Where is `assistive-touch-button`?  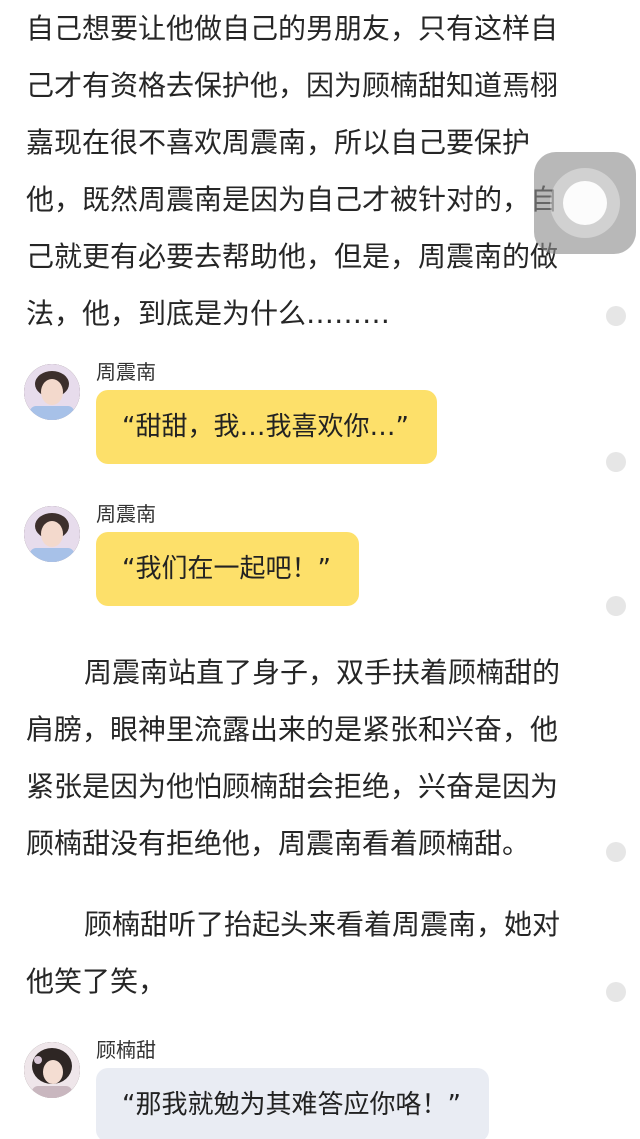
assistive-touch-button is located at coordinates (585, 203).